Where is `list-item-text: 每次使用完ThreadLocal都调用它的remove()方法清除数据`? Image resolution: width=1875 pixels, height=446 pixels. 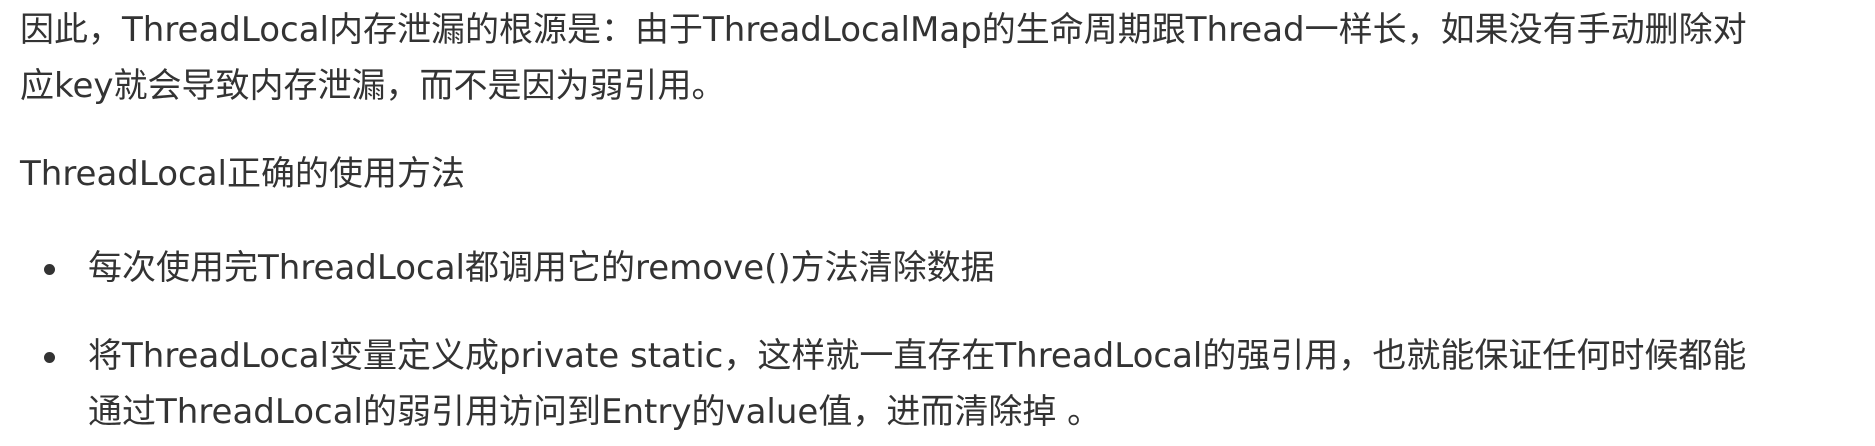 list-item-text: 每次使用完ThreadLocal都调用它的remove()方法清除数据 is located at coordinates (541, 268).